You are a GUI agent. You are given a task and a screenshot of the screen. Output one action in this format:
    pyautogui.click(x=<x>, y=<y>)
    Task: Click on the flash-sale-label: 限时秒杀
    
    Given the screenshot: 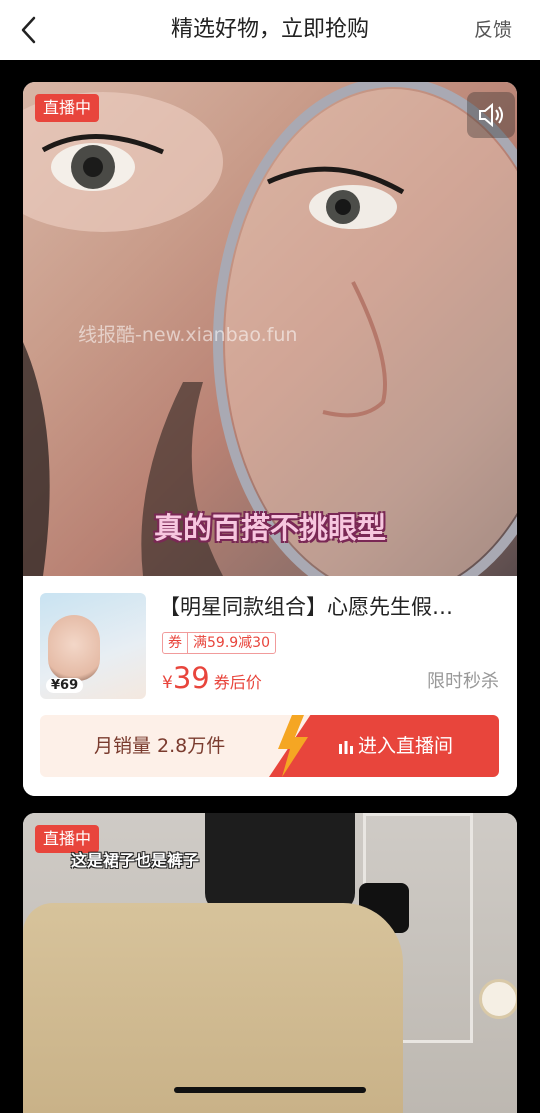 What is the action you would take?
    pyautogui.click(x=463, y=681)
    